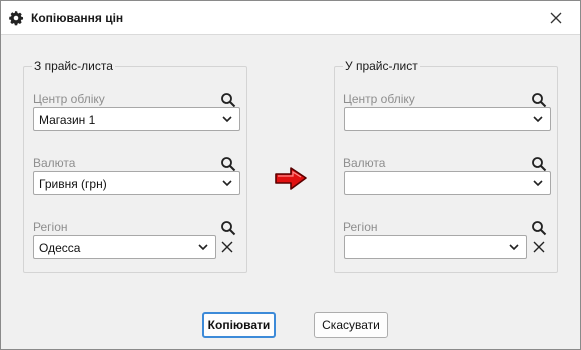 The width and height of the screenshot is (581, 350). What do you see at coordinates (67, 120) in the screenshot?
I see `source-center-value: Магазин 1` at bounding box center [67, 120].